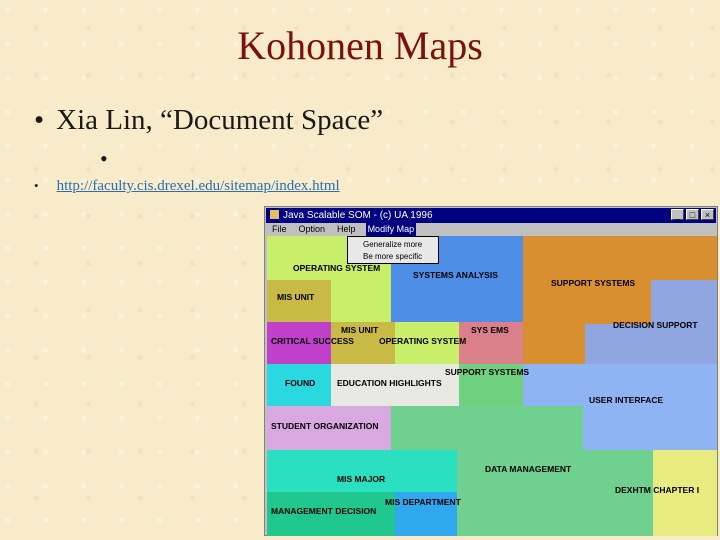  Describe the element at coordinates (692, 214) in the screenshot. I see `maximize-button: □` at that location.